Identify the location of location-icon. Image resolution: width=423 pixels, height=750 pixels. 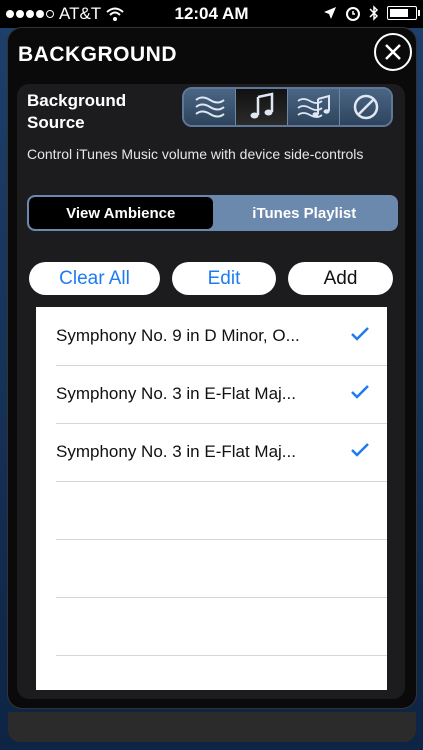
(330, 13).